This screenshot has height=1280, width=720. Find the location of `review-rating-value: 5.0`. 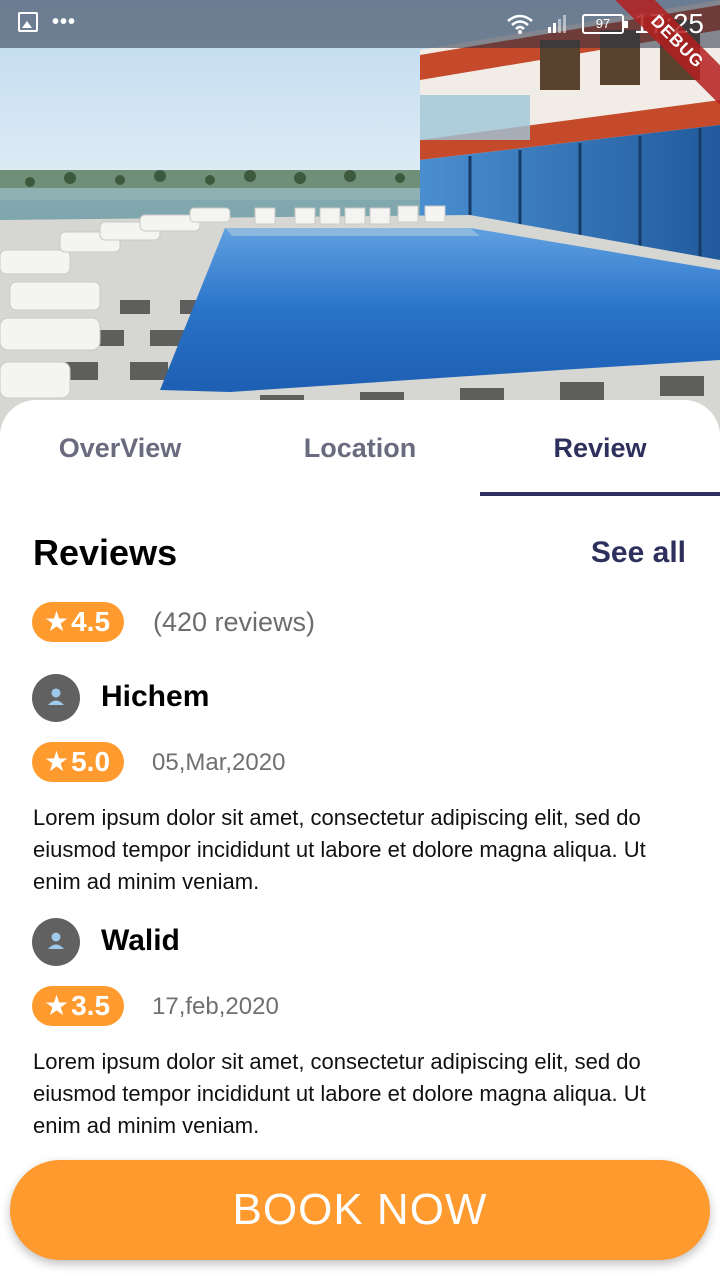

review-rating-value: 5.0 is located at coordinates (91, 761).